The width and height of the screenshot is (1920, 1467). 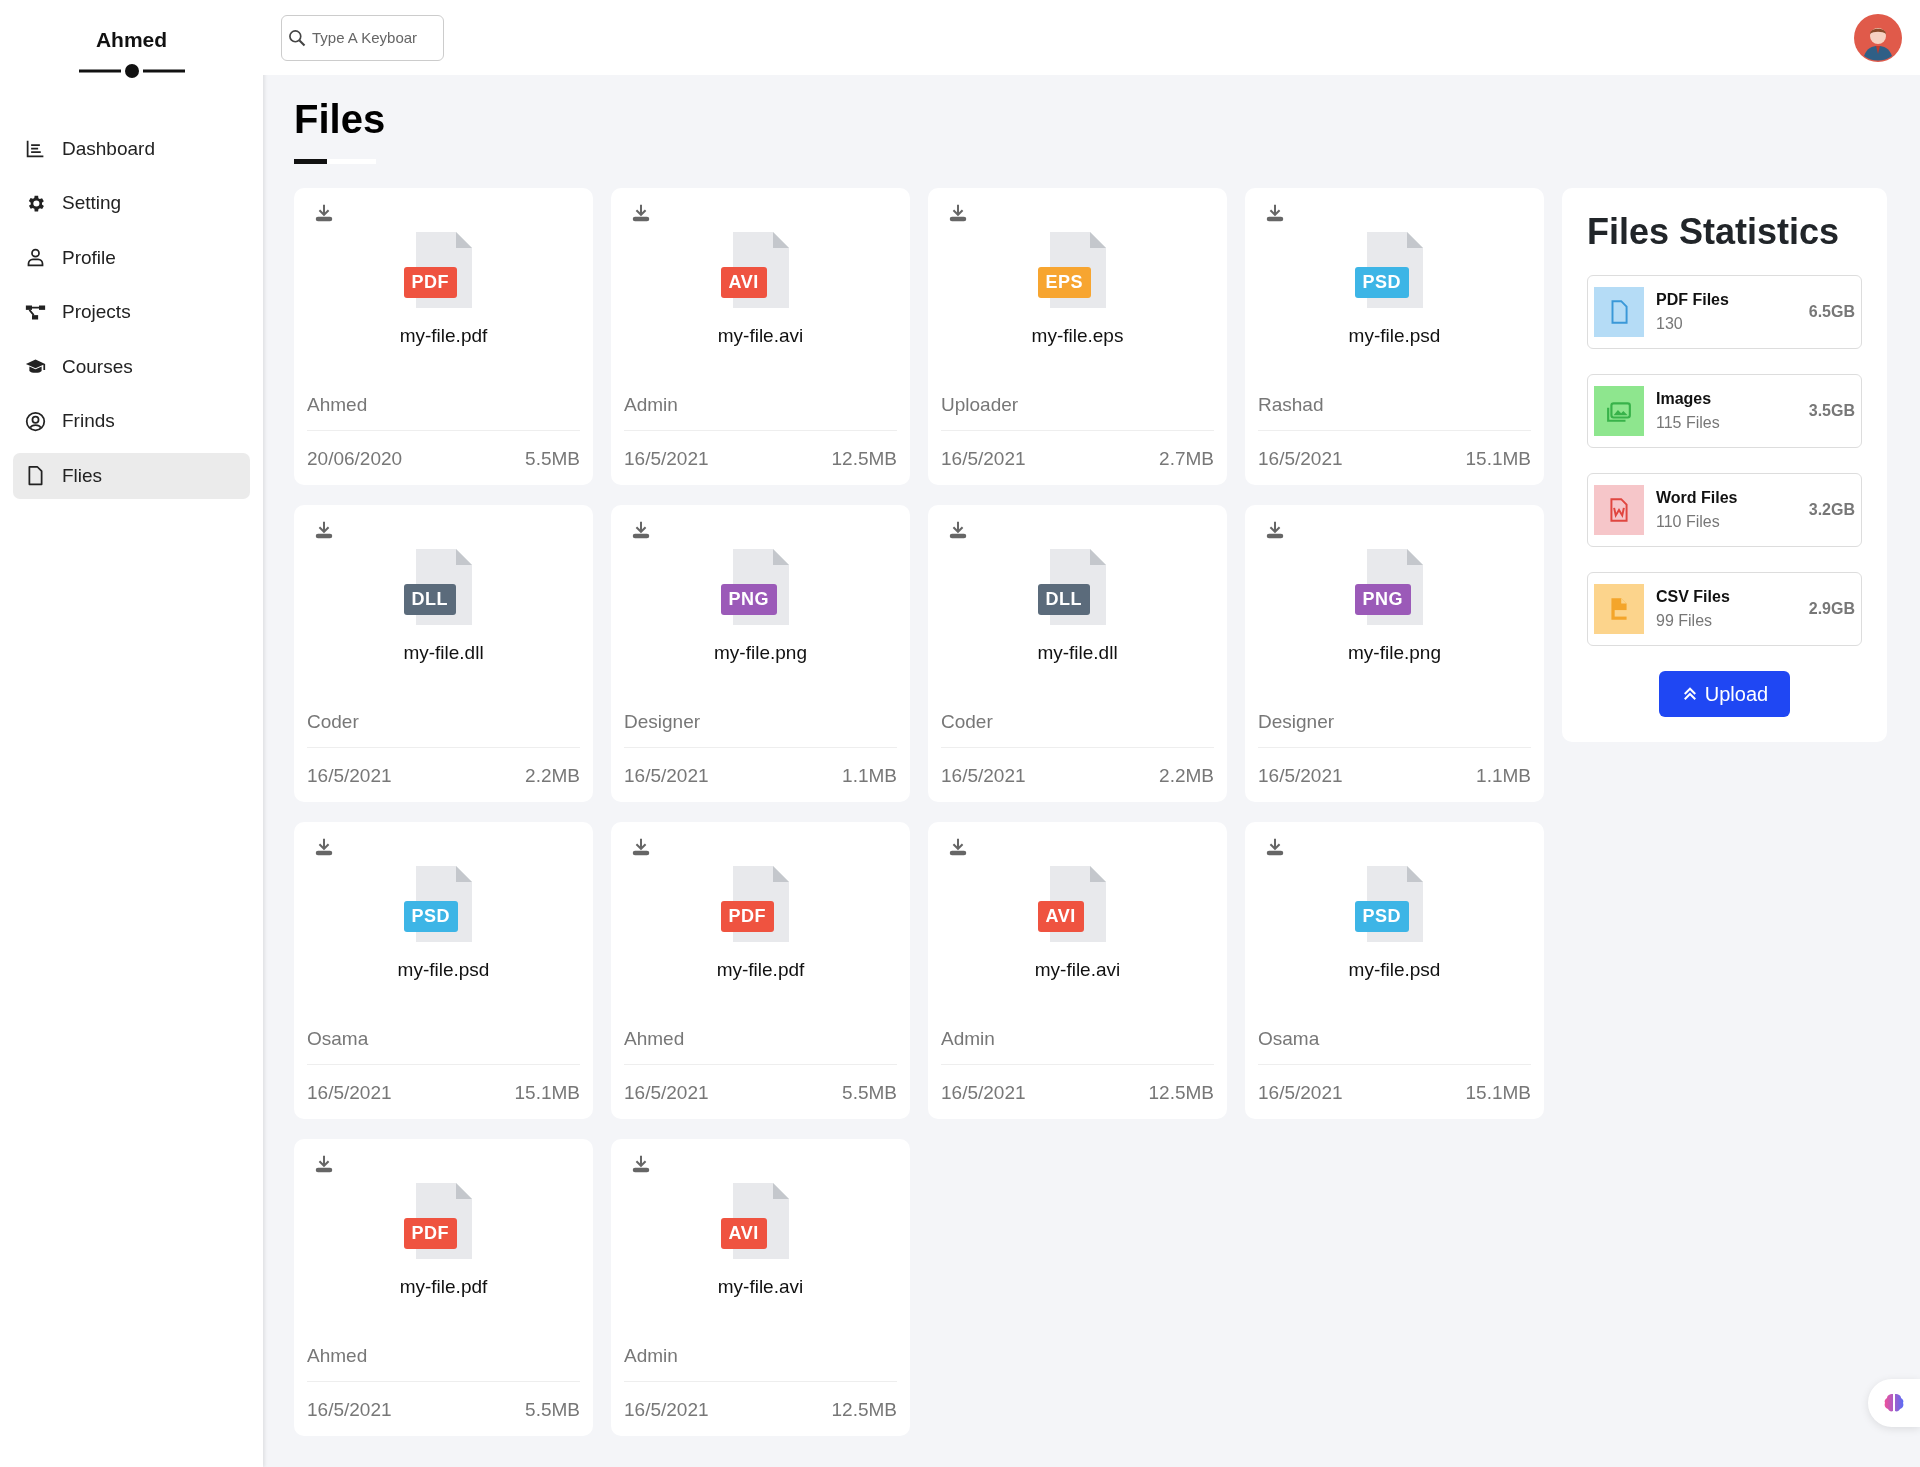 I want to click on user-circle-icon, so click(x=35, y=421).